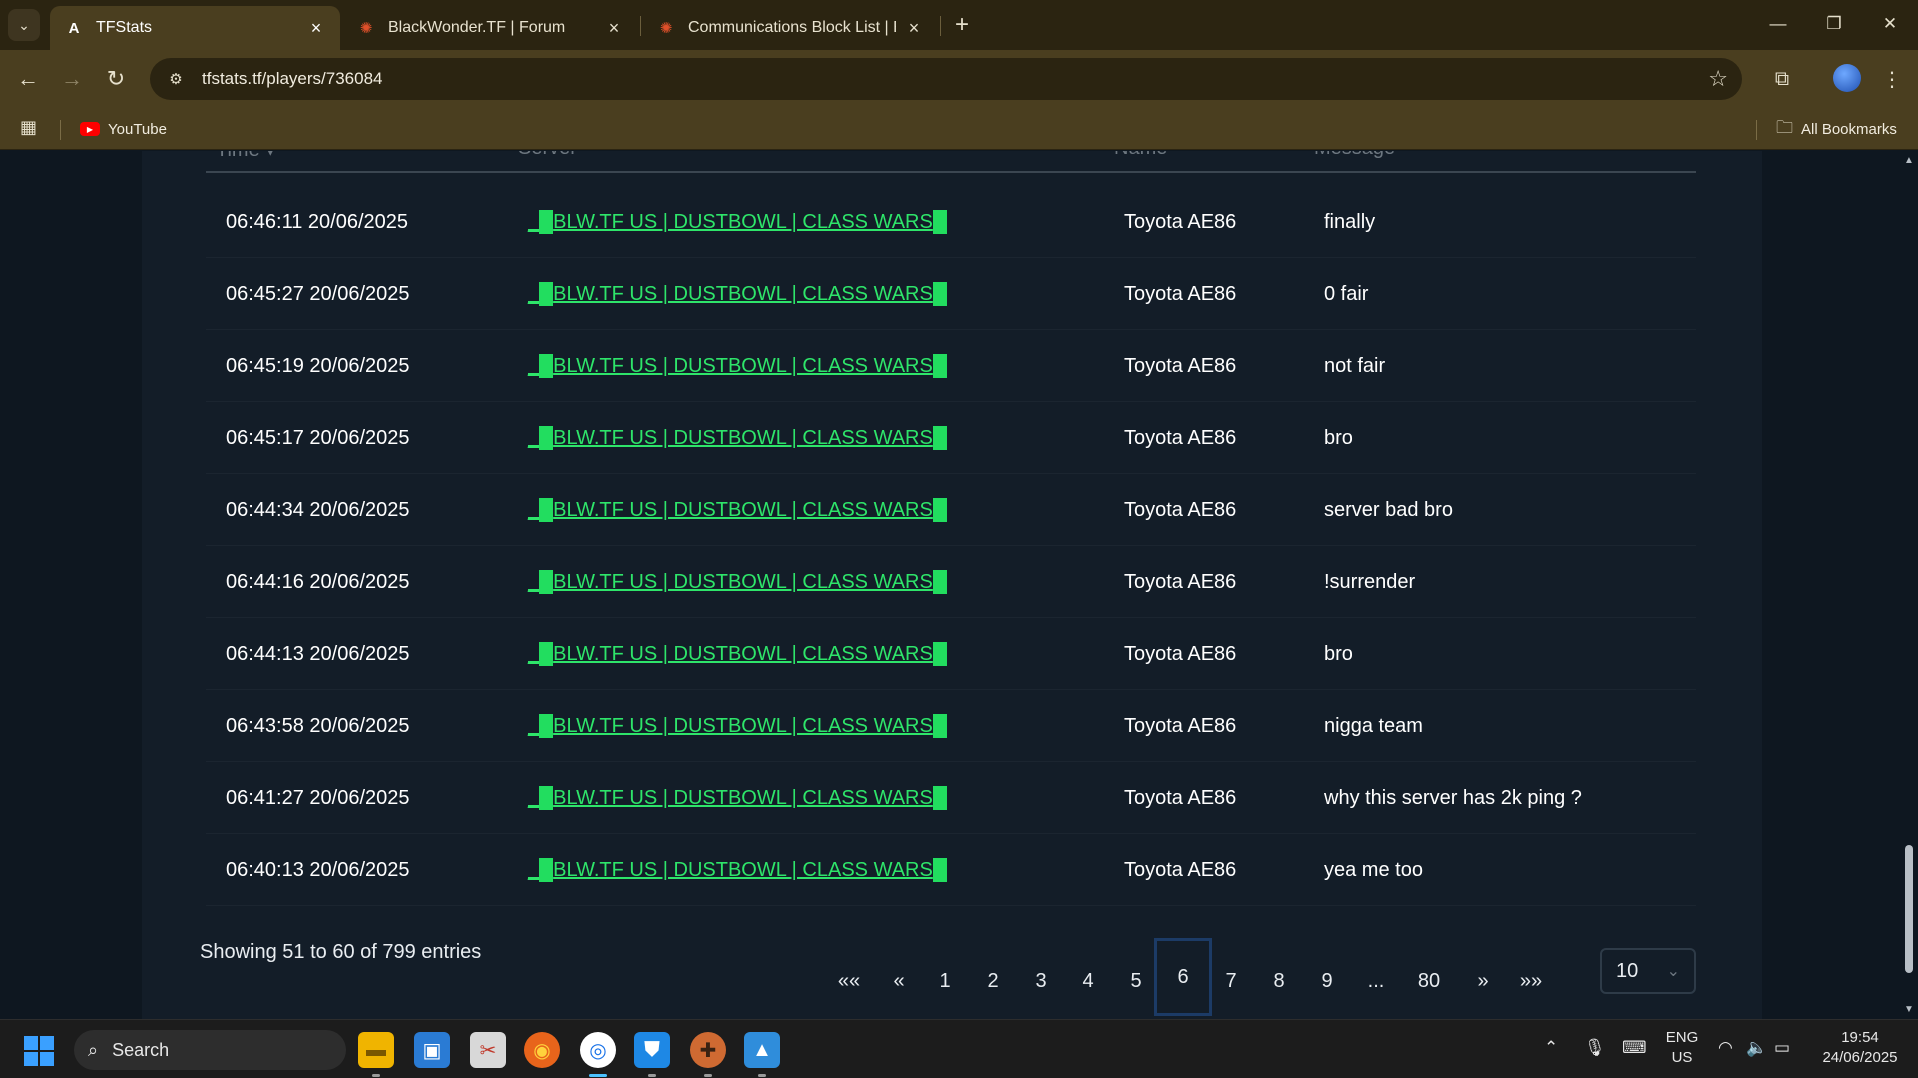 This screenshot has width=1918, height=1078. I want to click on tab-blackwonder-forum: ✺ BlackWonder.TF | Forum ×, so click(490, 28).